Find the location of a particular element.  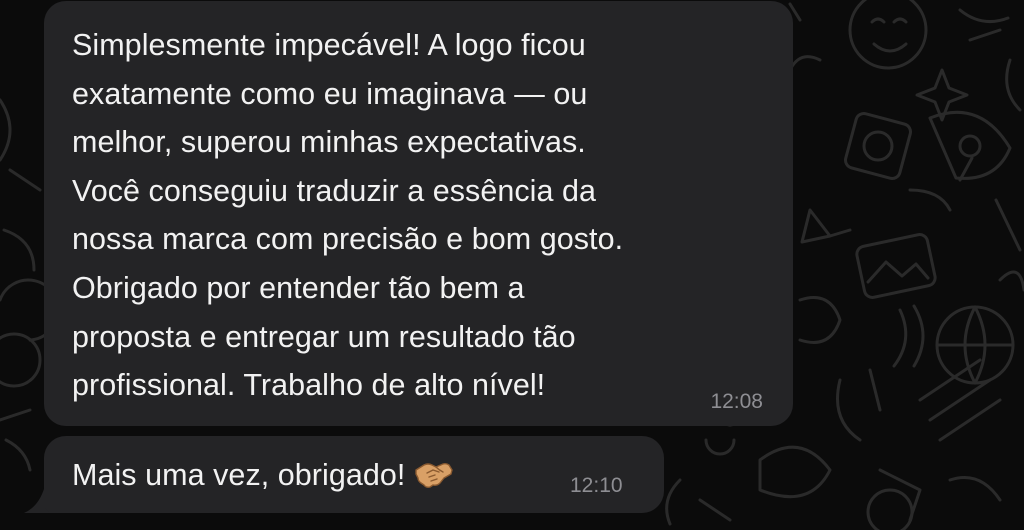

message-text: Mais uma vez, obrigado! is located at coordinates (263, 475).